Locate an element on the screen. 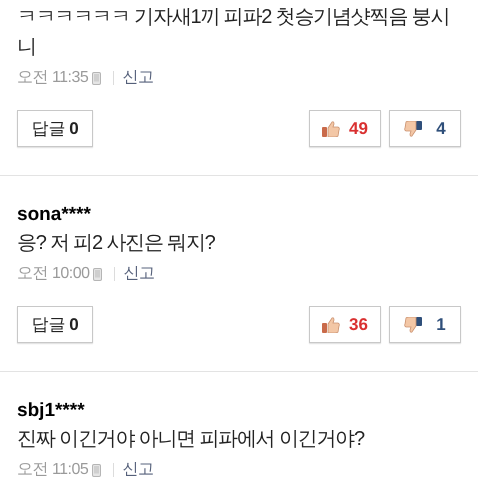  comment-time: 오전 10:00 is located at coordinates (53, 274).